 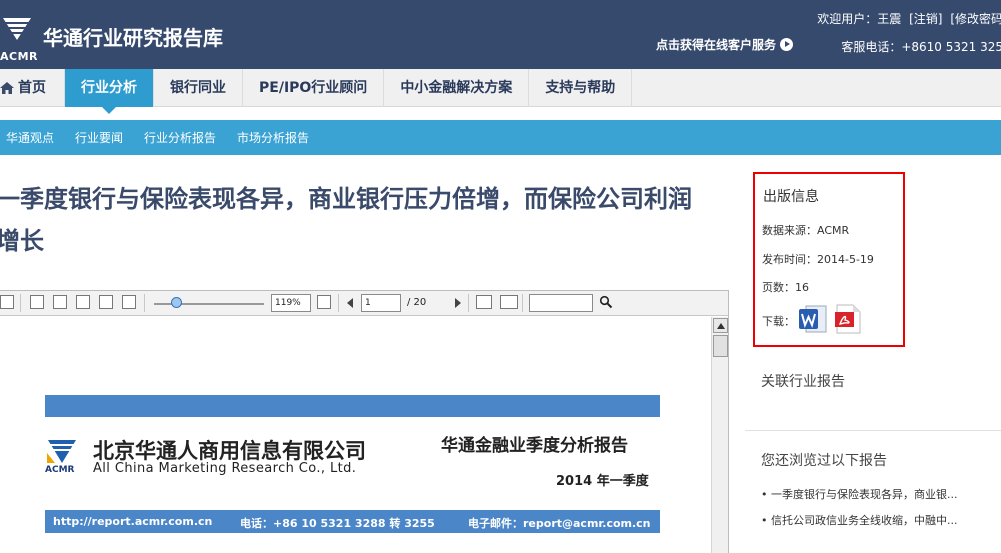 I want to click on hand-tool-icon, so click(x=509, y=302).